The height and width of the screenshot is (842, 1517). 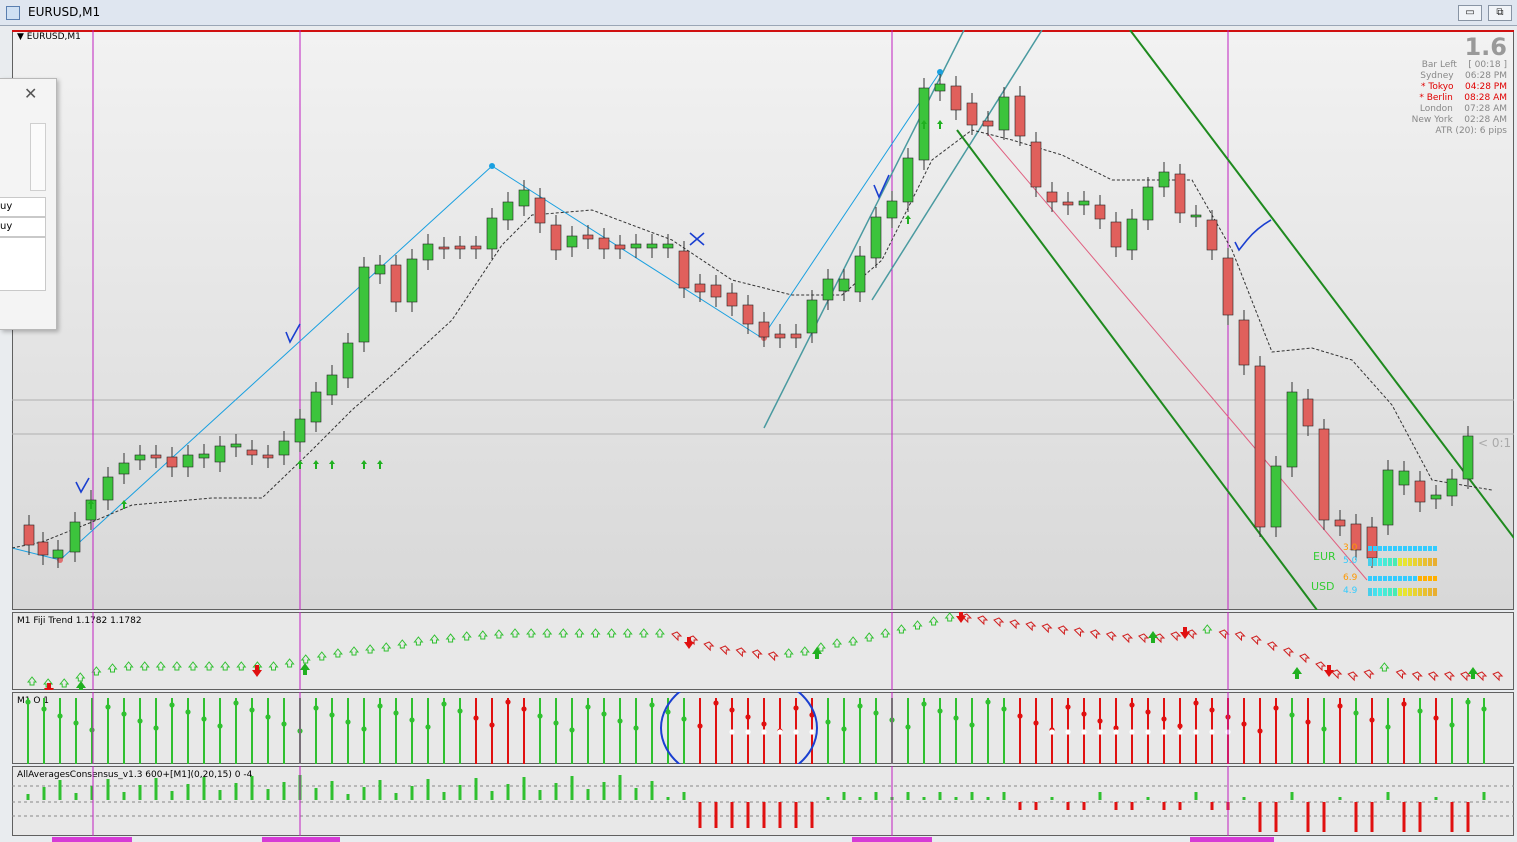 I want to click on close-icon: ✕, so click(x=30, y=93).